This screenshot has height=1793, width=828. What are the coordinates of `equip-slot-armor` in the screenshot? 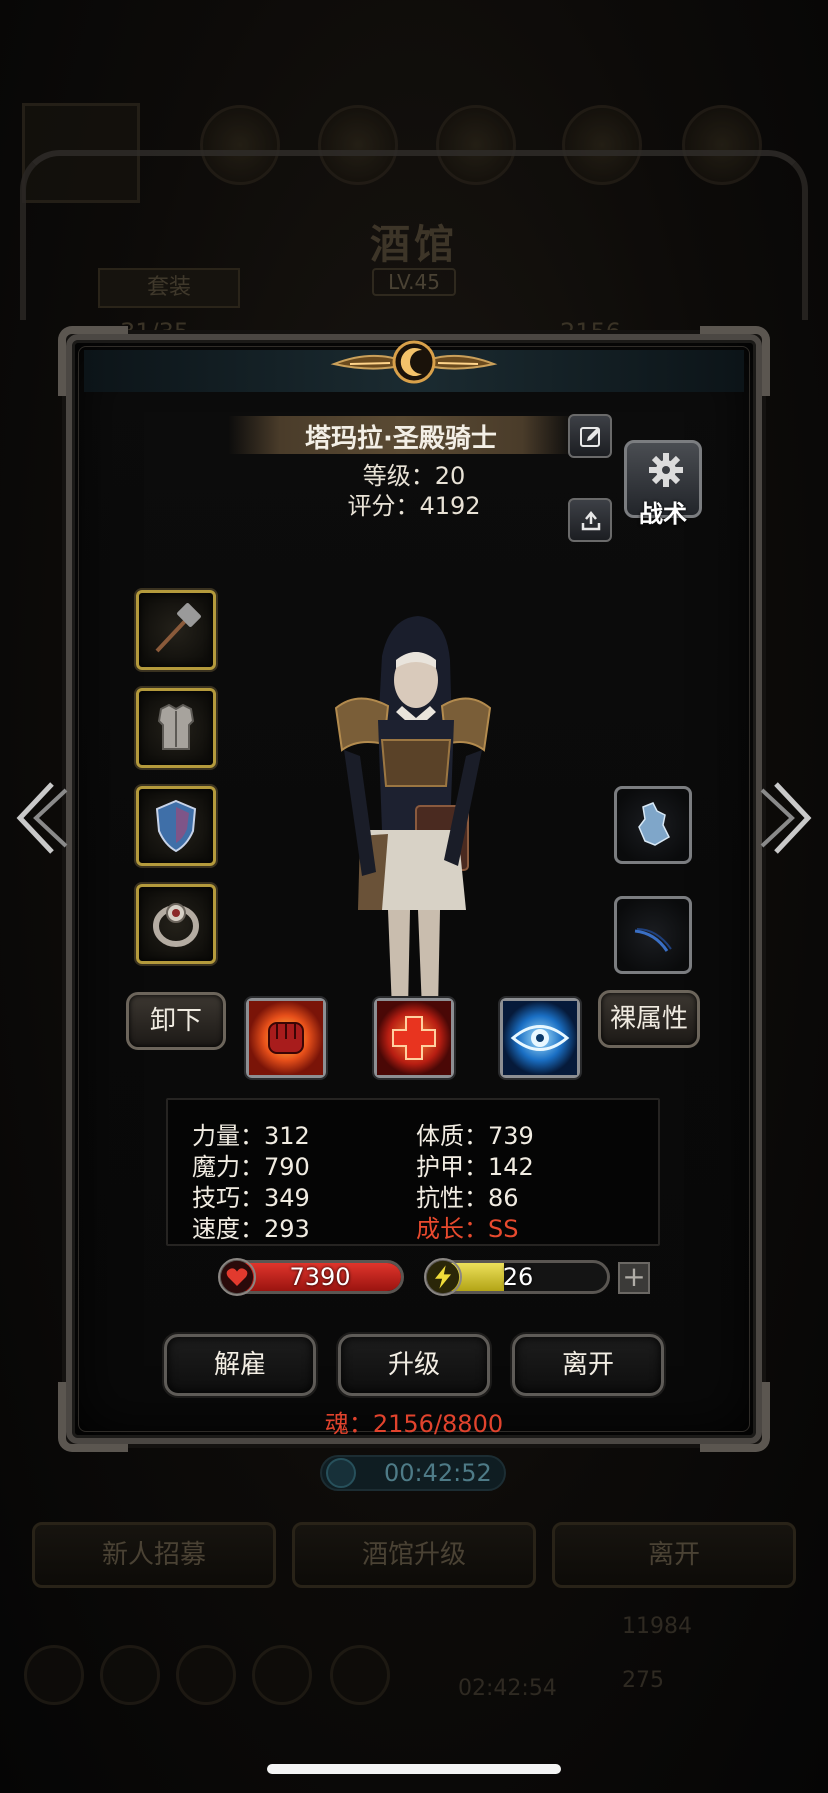 It's located at (176, 728).